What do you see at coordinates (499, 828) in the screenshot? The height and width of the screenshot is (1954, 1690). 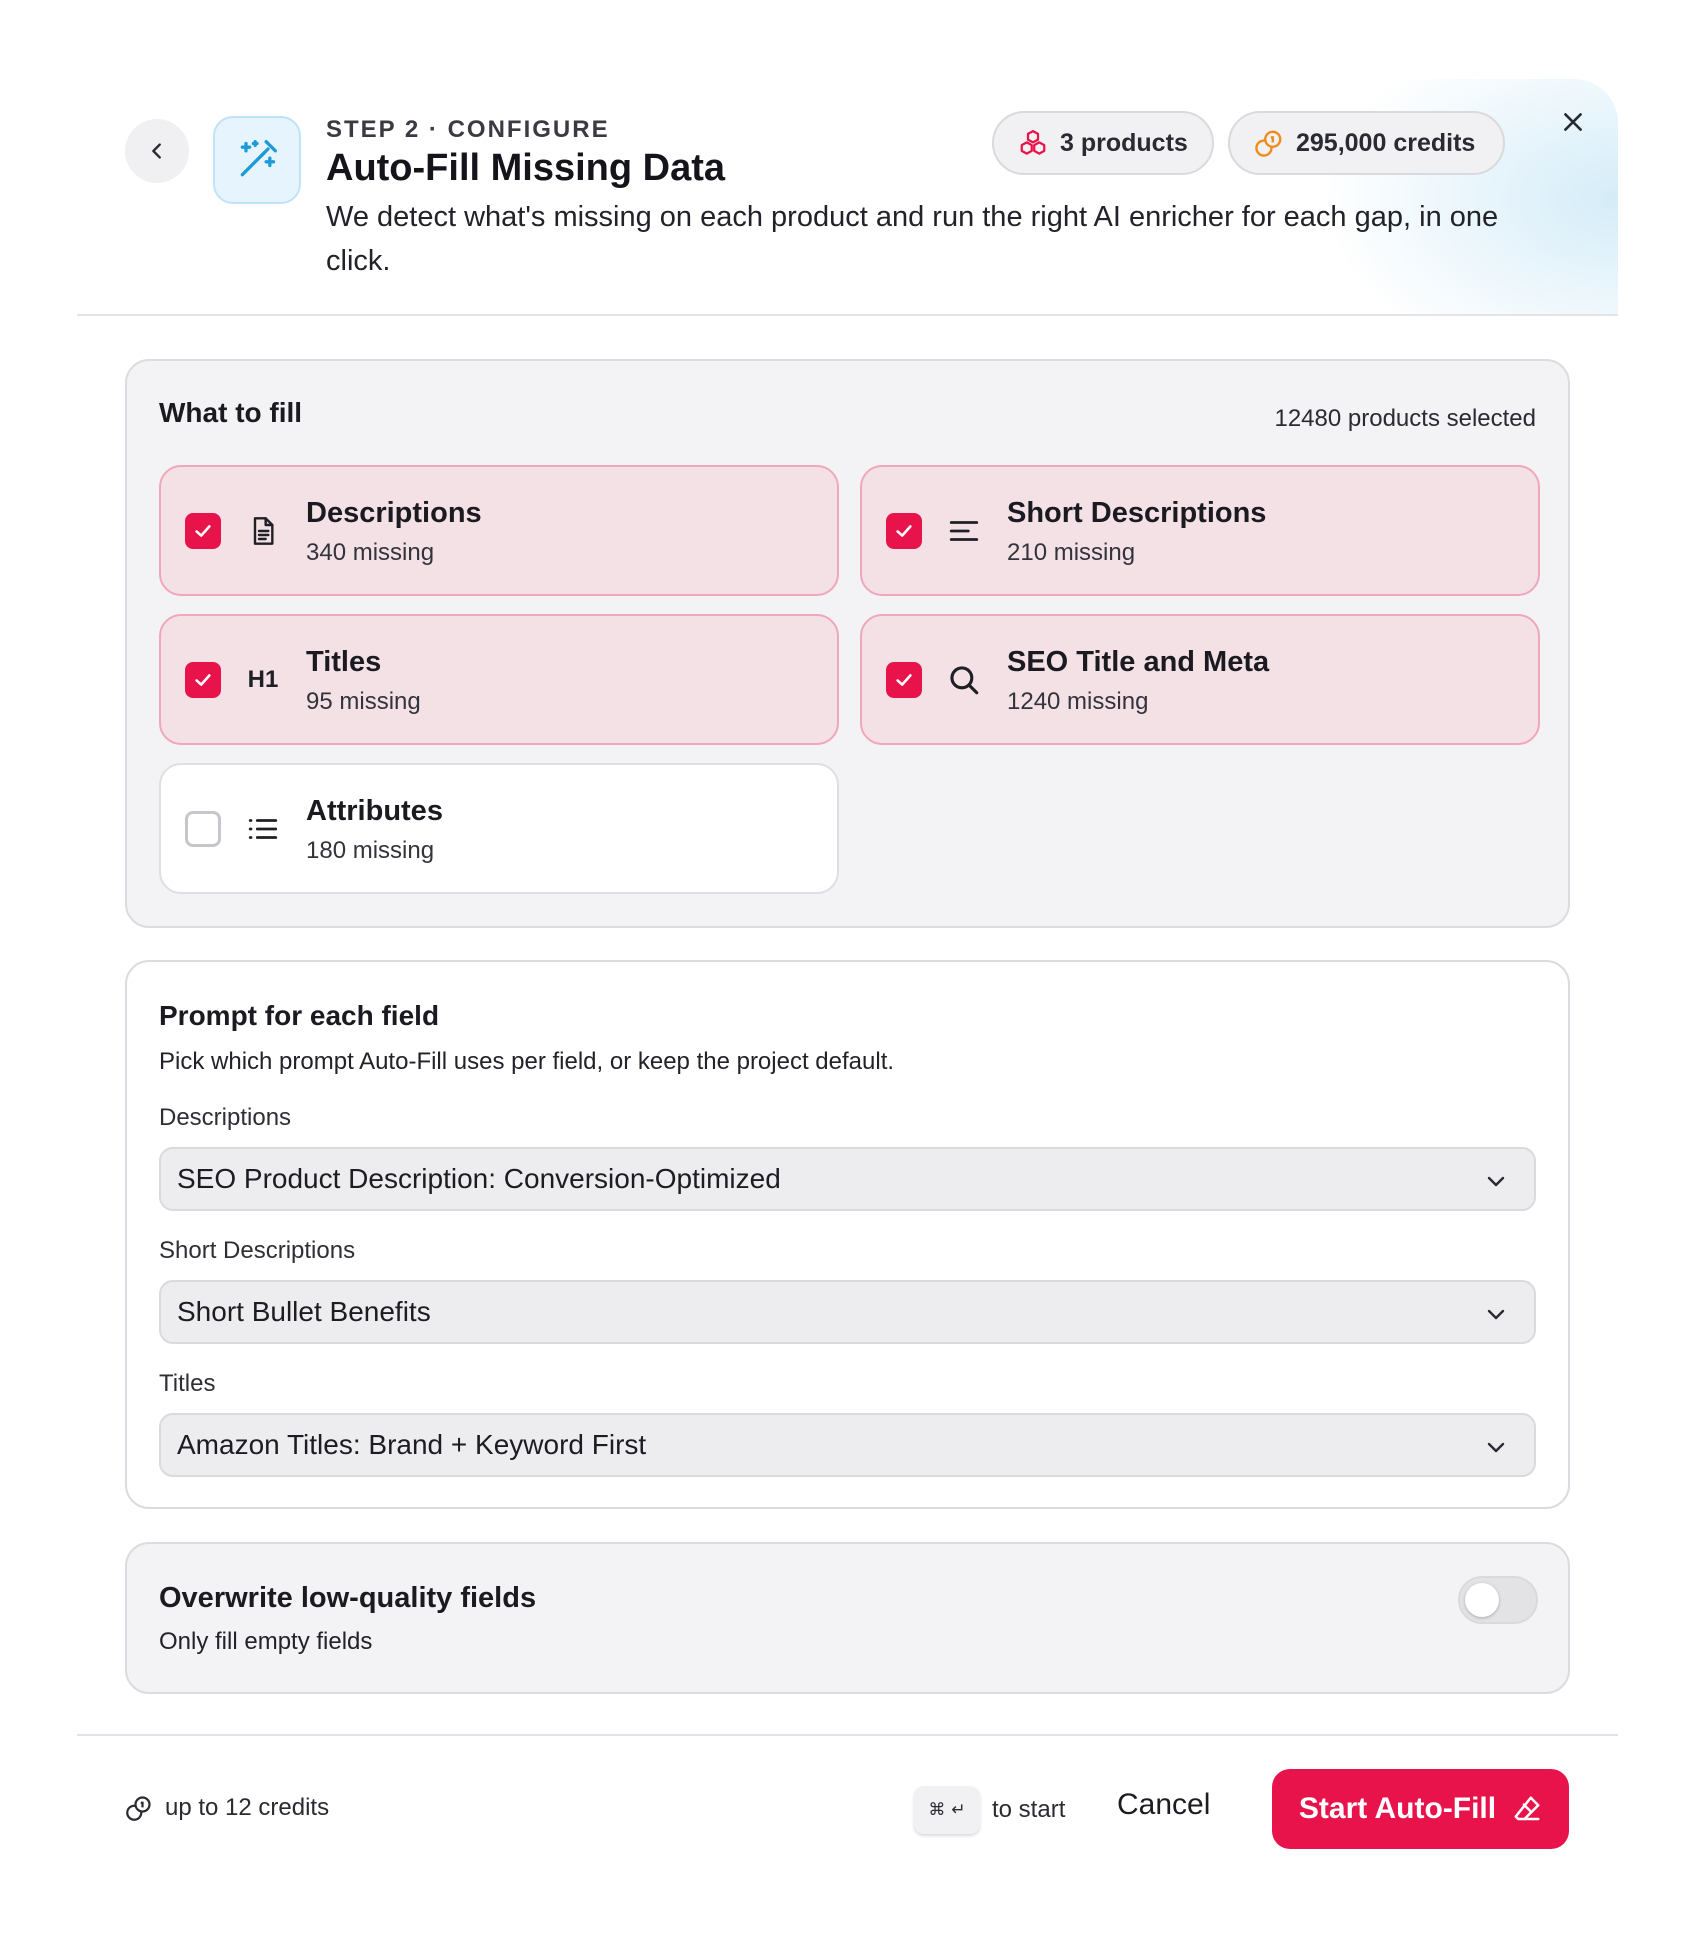 I see `field-card-attributes: Attributes 180 missing` at bounding box center [499, 828].